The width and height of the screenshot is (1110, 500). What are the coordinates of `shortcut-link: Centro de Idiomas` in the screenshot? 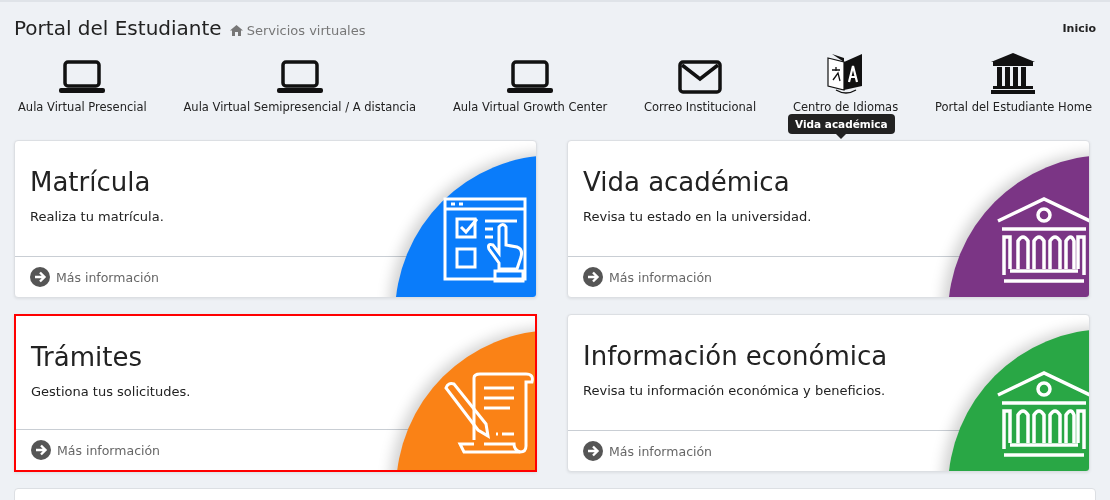 It's located at (845, 83).